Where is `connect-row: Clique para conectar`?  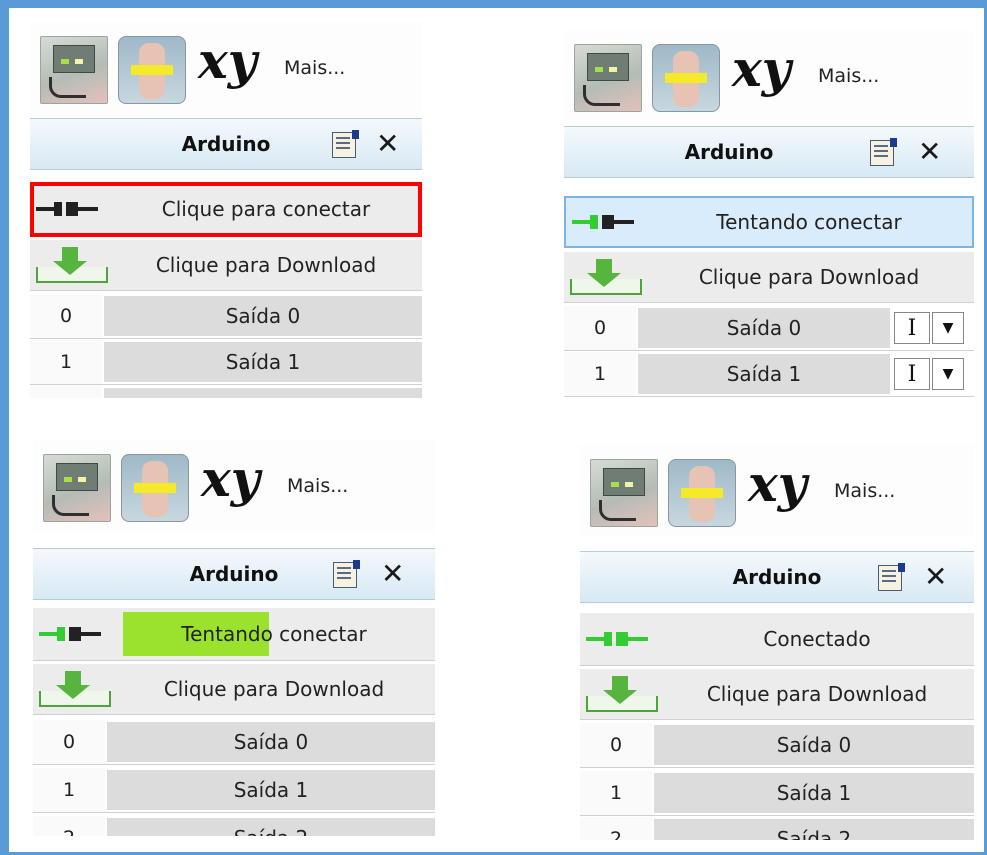 connect-row: Clique para conectar is located at coordinates (226, 209).